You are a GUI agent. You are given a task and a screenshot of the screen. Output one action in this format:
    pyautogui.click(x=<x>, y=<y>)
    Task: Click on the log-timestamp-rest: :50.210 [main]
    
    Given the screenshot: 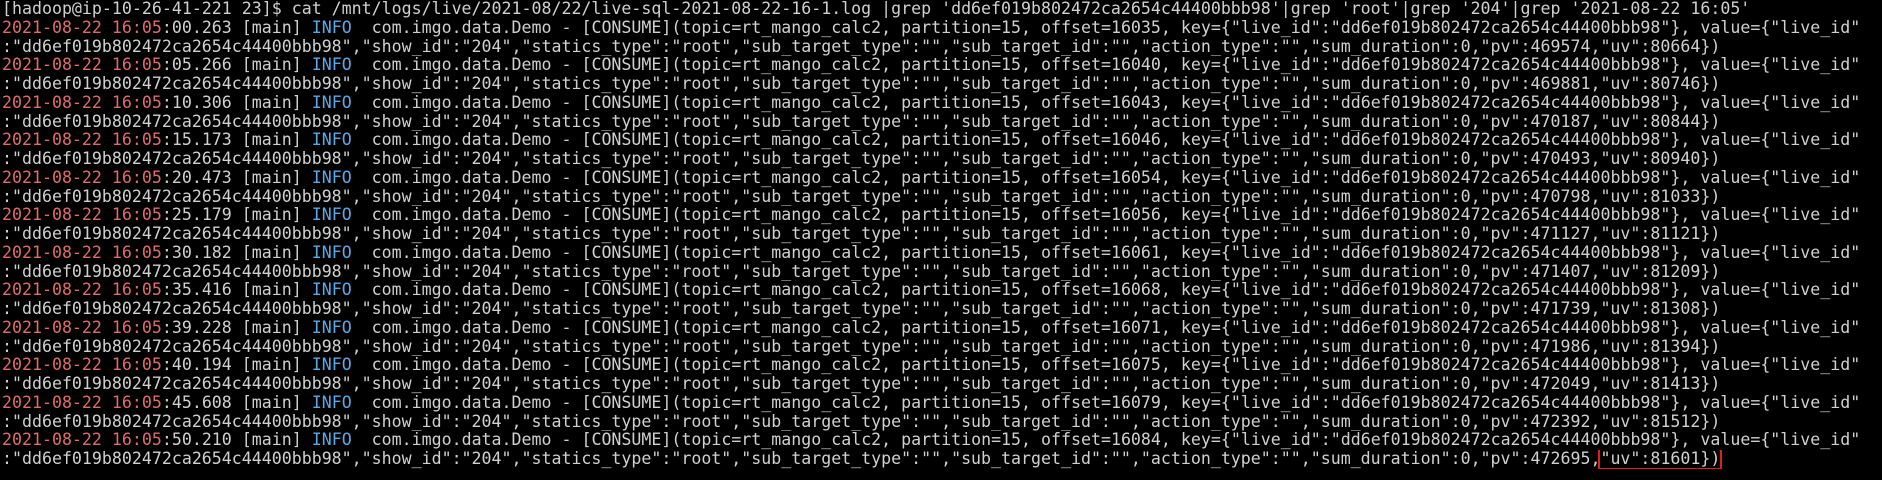 What is the action you would take?
    pyautogui.click(x=236, y=440)
    